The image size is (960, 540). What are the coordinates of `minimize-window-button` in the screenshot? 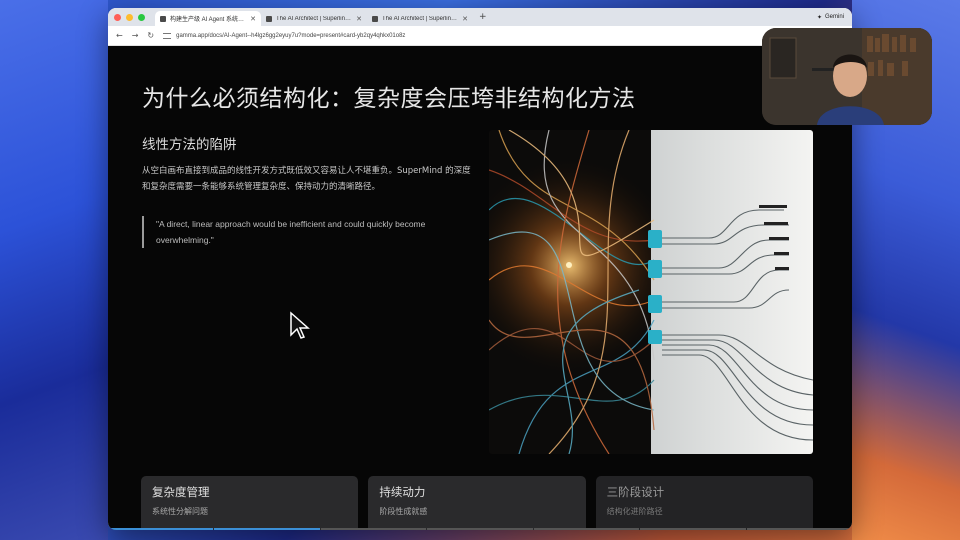 It's located at (129, 17).